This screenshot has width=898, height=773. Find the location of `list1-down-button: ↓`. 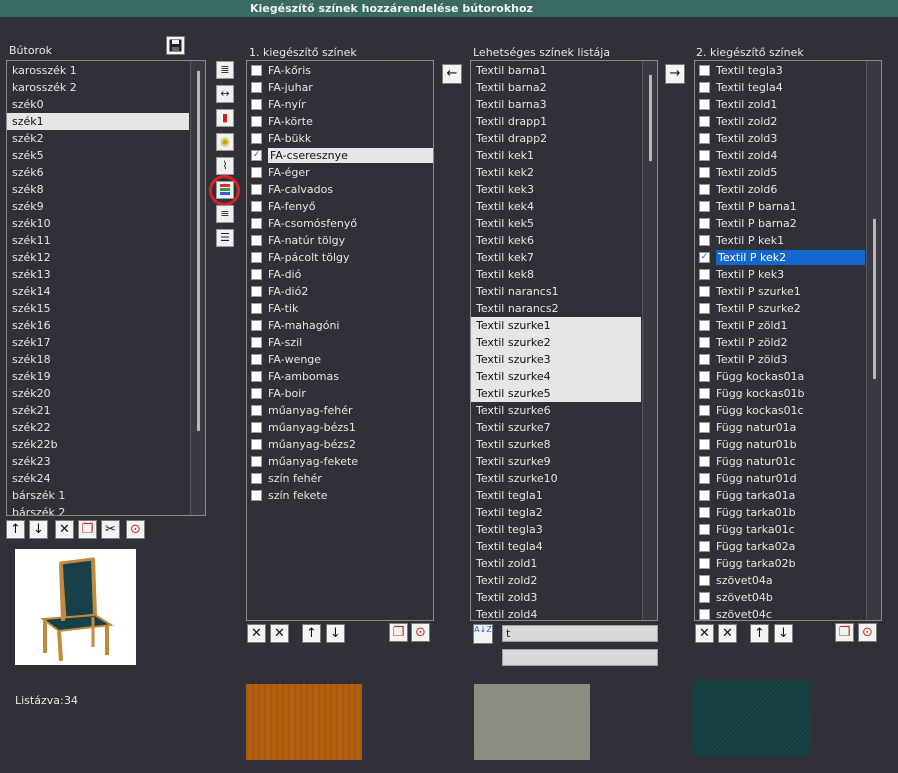

list1-down-button: ↓ is located at coordinates (335, 633).